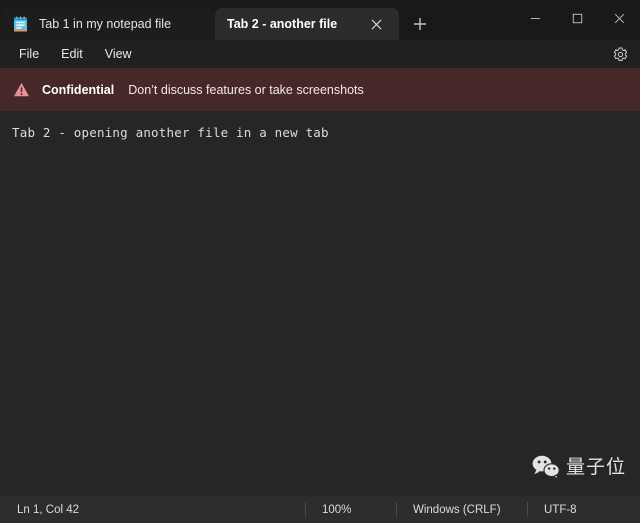 The width and height of the screenshot is (640, 523). Describe the element at coordinates (376, 24) in the screenshot. I see `tab-2-close-icon` at that location.